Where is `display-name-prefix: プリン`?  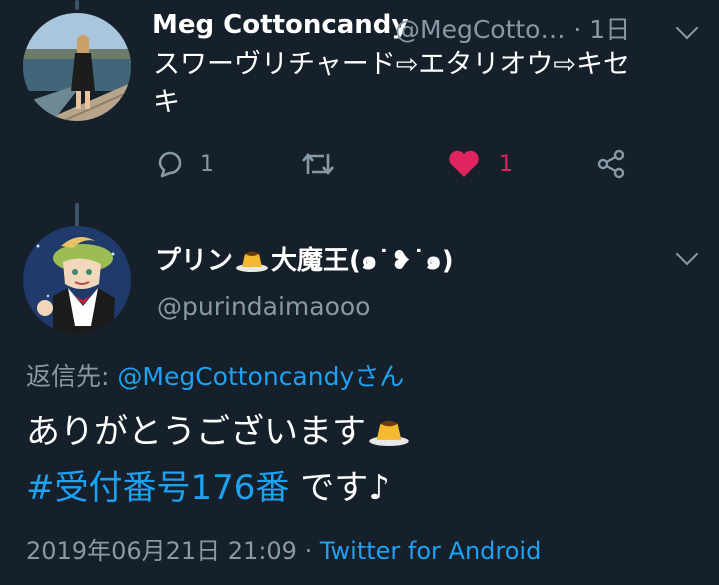
display-name-prefix: プリン is located at coordinates (194, 261).